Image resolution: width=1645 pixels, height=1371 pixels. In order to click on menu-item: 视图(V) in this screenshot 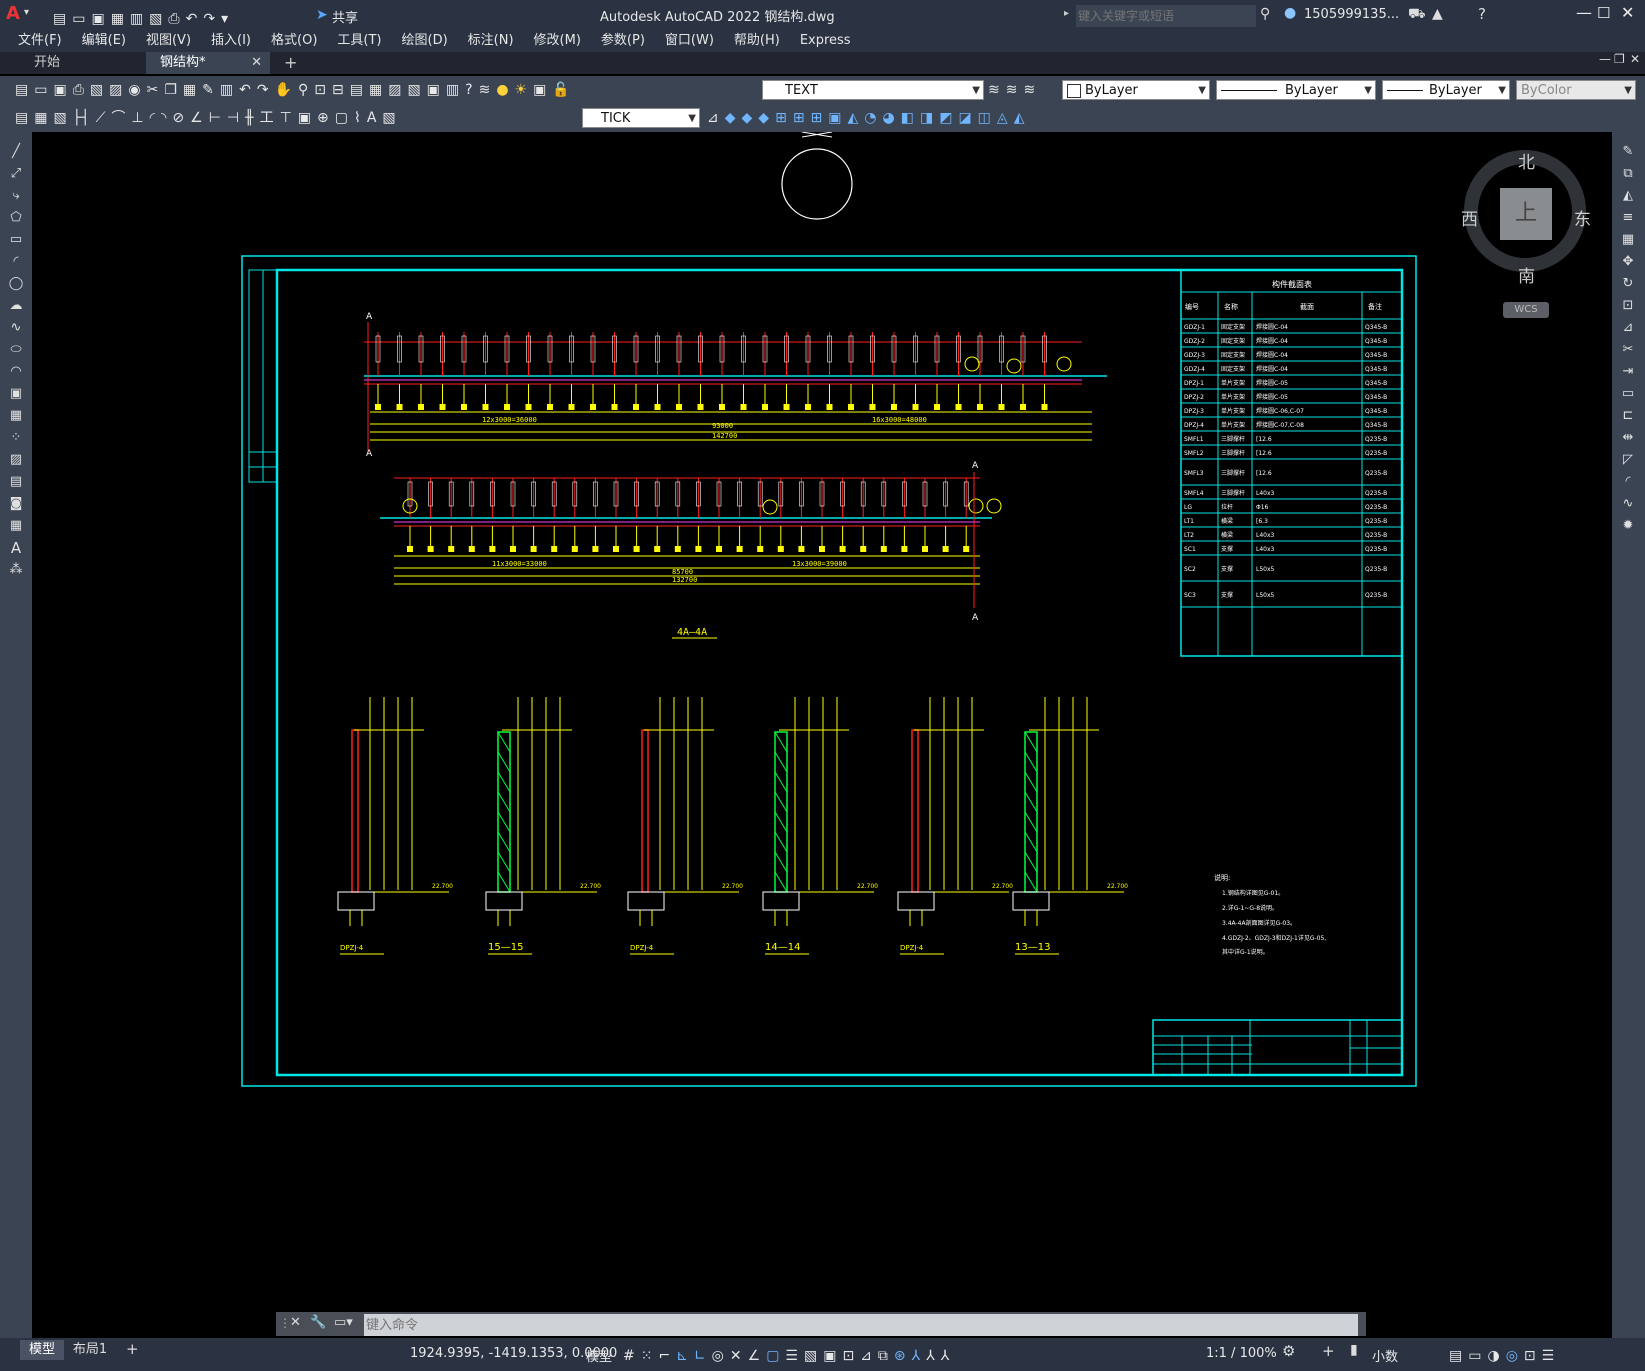, I will do `click(168, 41)`.